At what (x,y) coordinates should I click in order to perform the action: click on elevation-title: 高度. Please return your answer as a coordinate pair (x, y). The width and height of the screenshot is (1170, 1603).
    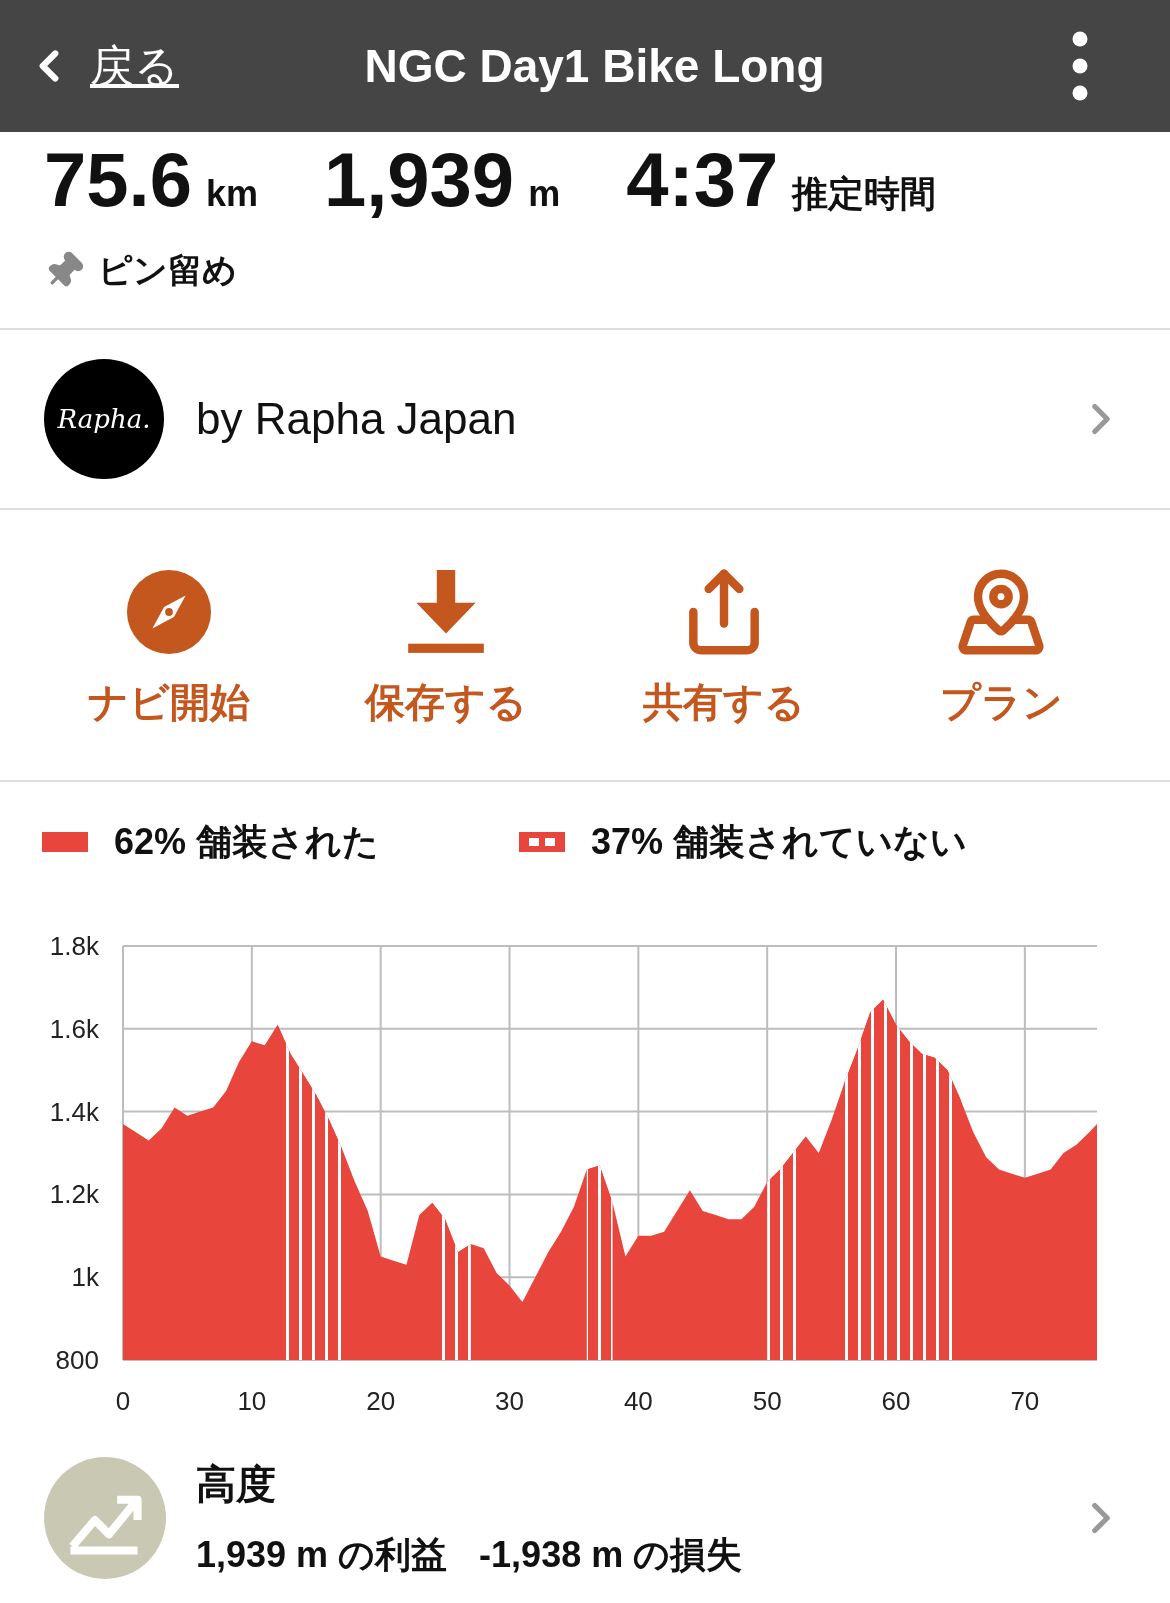
    Looking at the image, I should click on (236, 1484).